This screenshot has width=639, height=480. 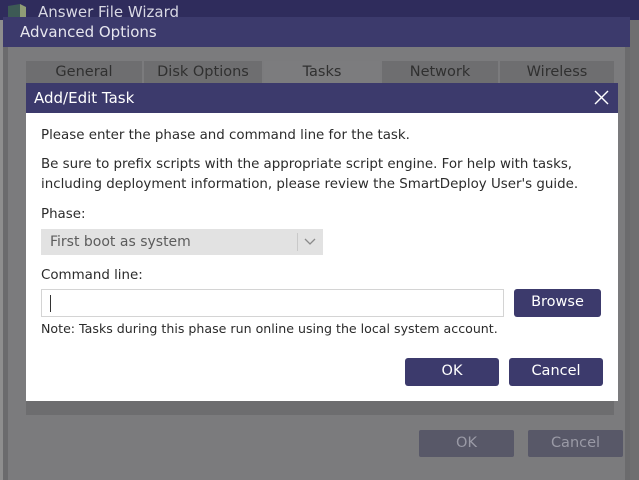 I want to click on dialog-title: Add/Edit Task, so click(x=84, y=98).